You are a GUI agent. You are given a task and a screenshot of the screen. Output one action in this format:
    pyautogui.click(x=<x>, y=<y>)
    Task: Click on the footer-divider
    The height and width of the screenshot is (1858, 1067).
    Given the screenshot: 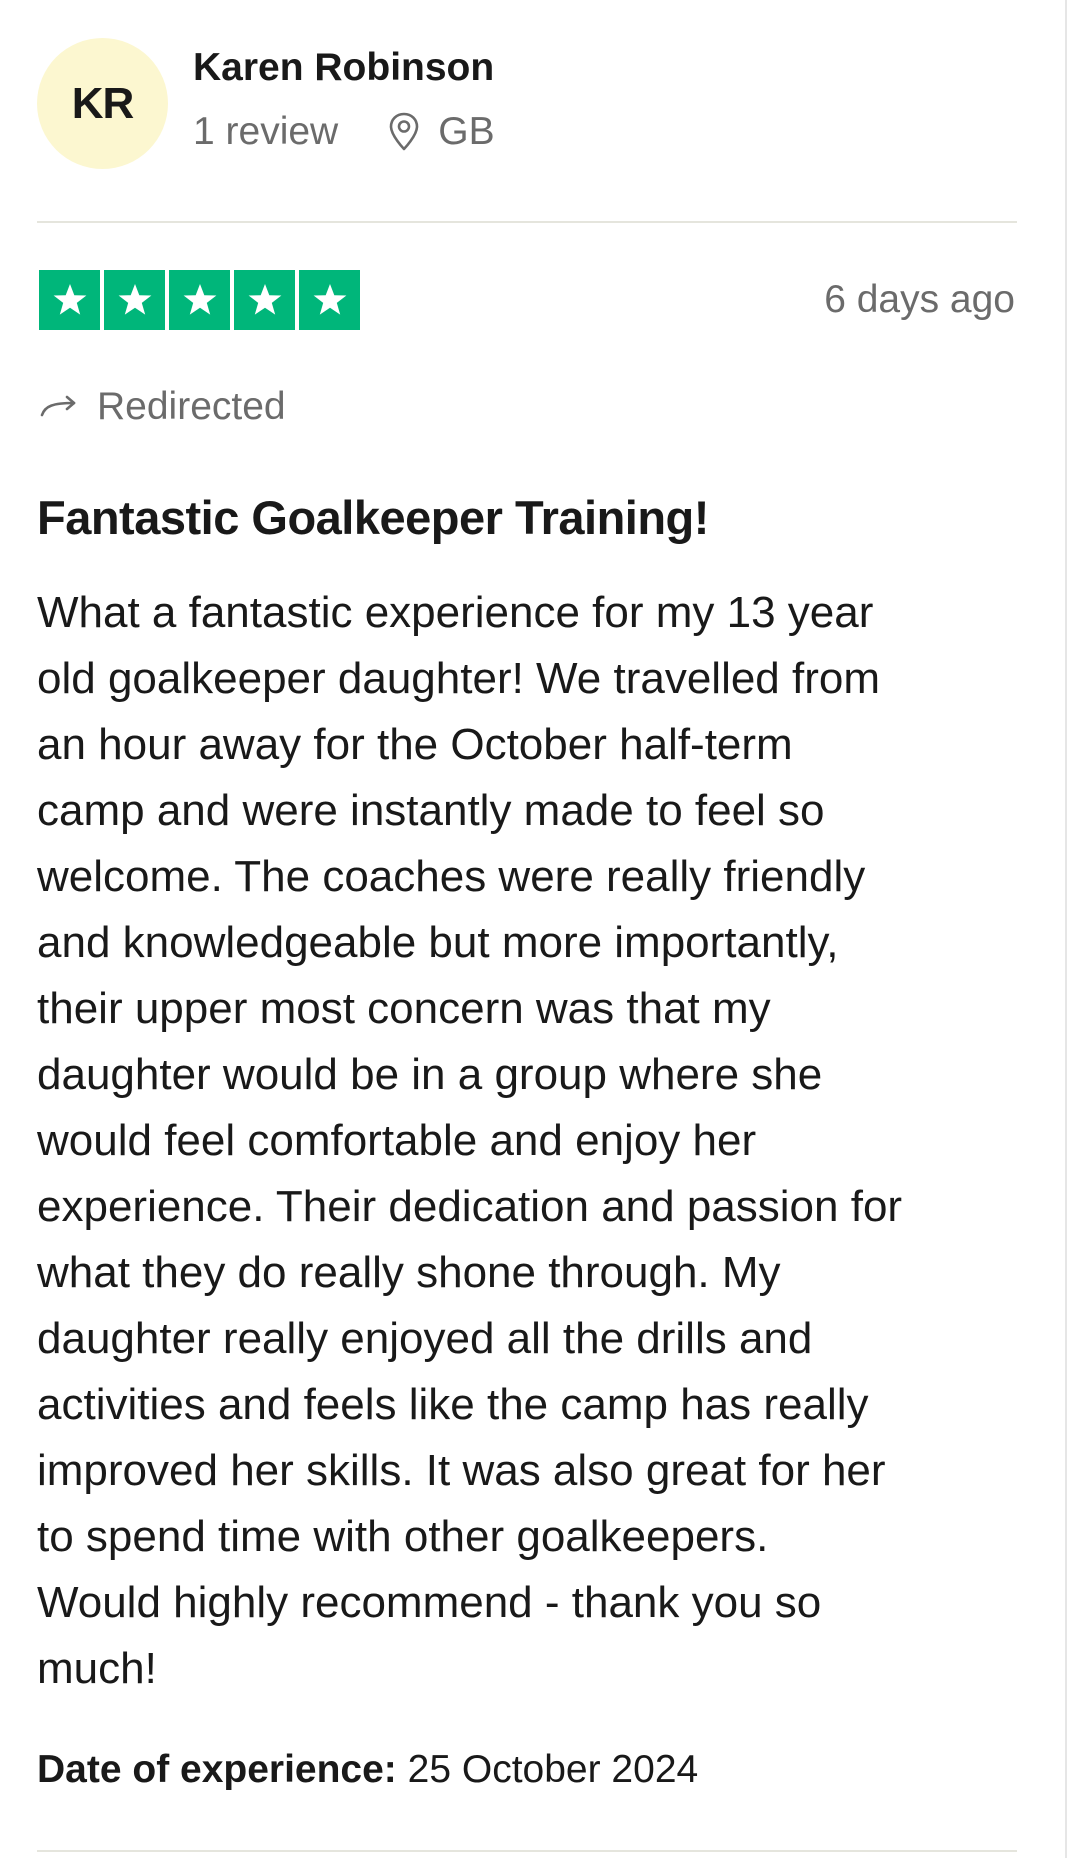 What is the action you would take?
    pyautogui.click(x=527, y=1851)
    